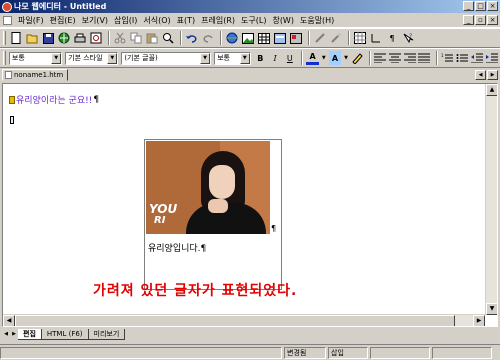  What do you see at coordinates (14, 334) in the screenshot?
I see `view-tab-next-icon: ▶` at bounding box center [14, 334].